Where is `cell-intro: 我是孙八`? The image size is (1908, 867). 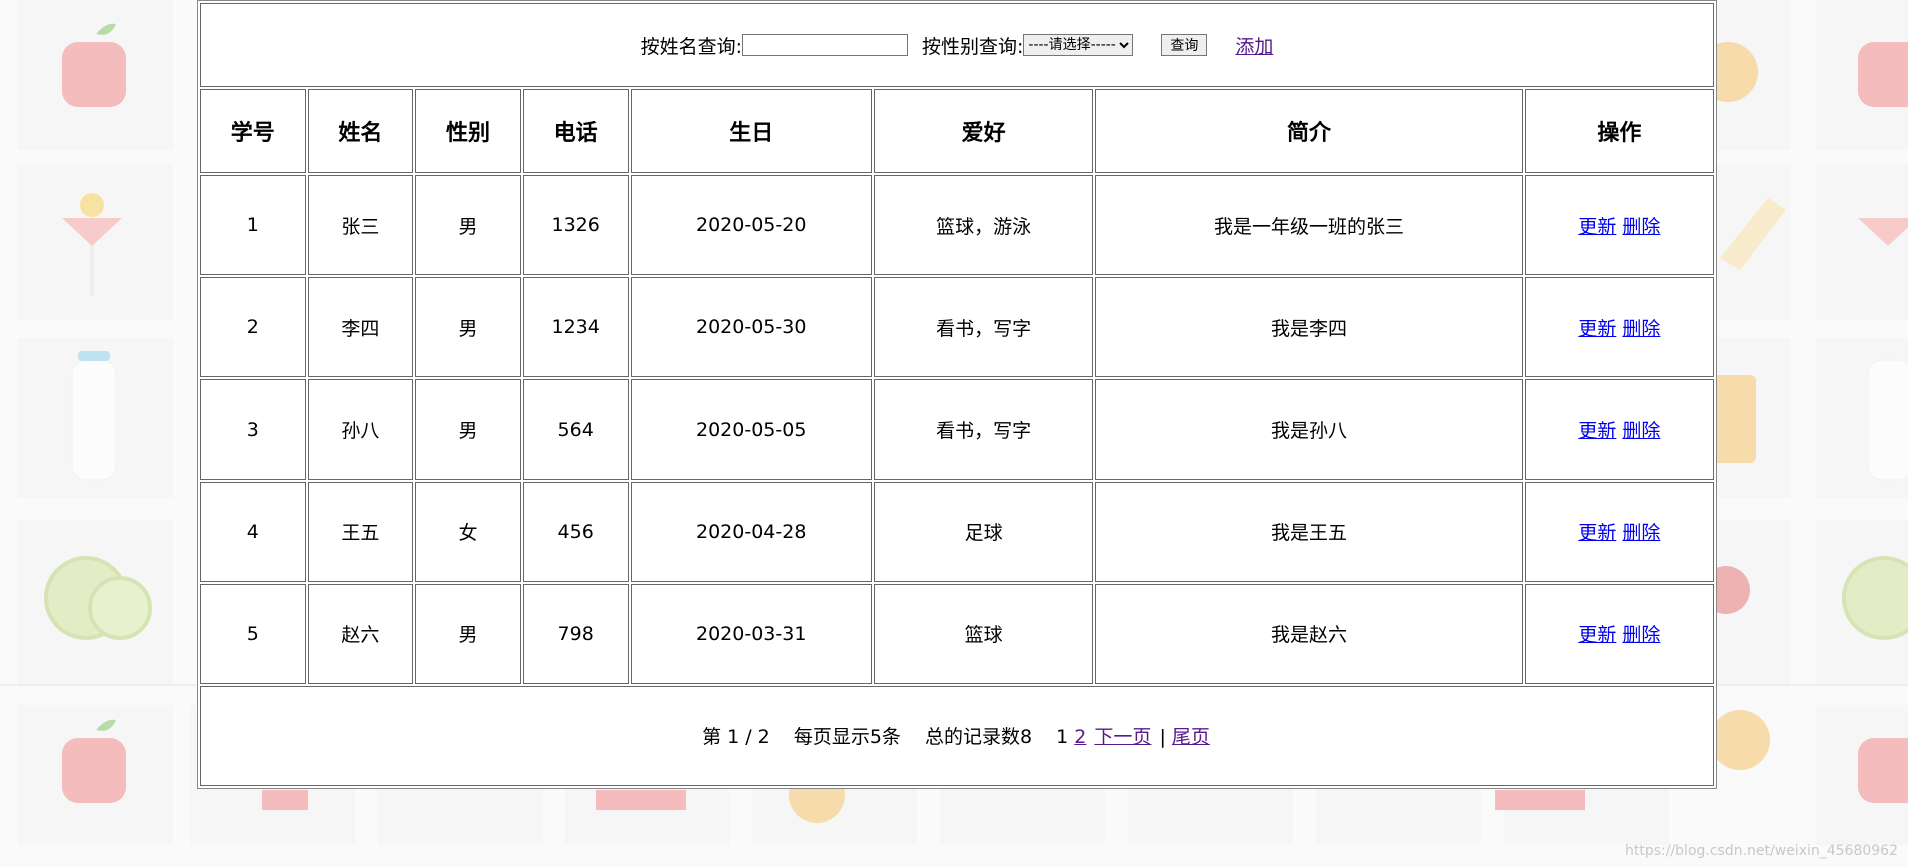
cell-intro: 我是孙八 is located at coordinates (1309, 429).